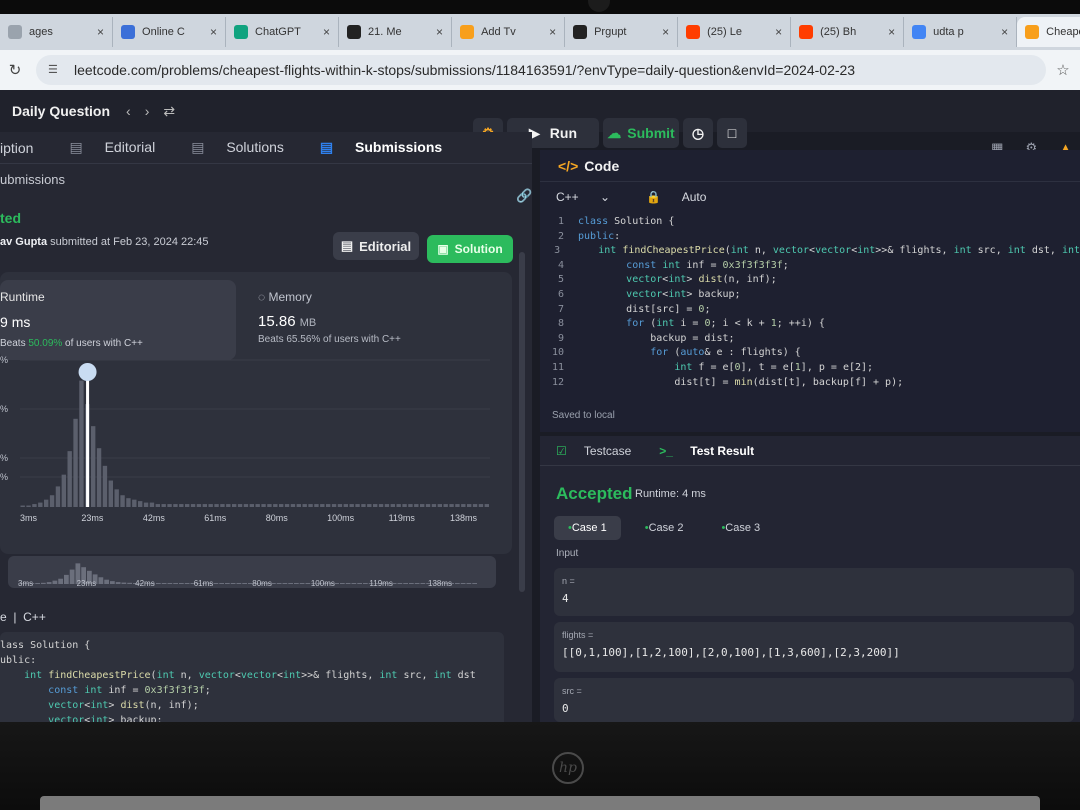 The width and height of the screenshot is (1080, 810). I want to click on browser-tab: Prgupt ×, so click(622, 32).